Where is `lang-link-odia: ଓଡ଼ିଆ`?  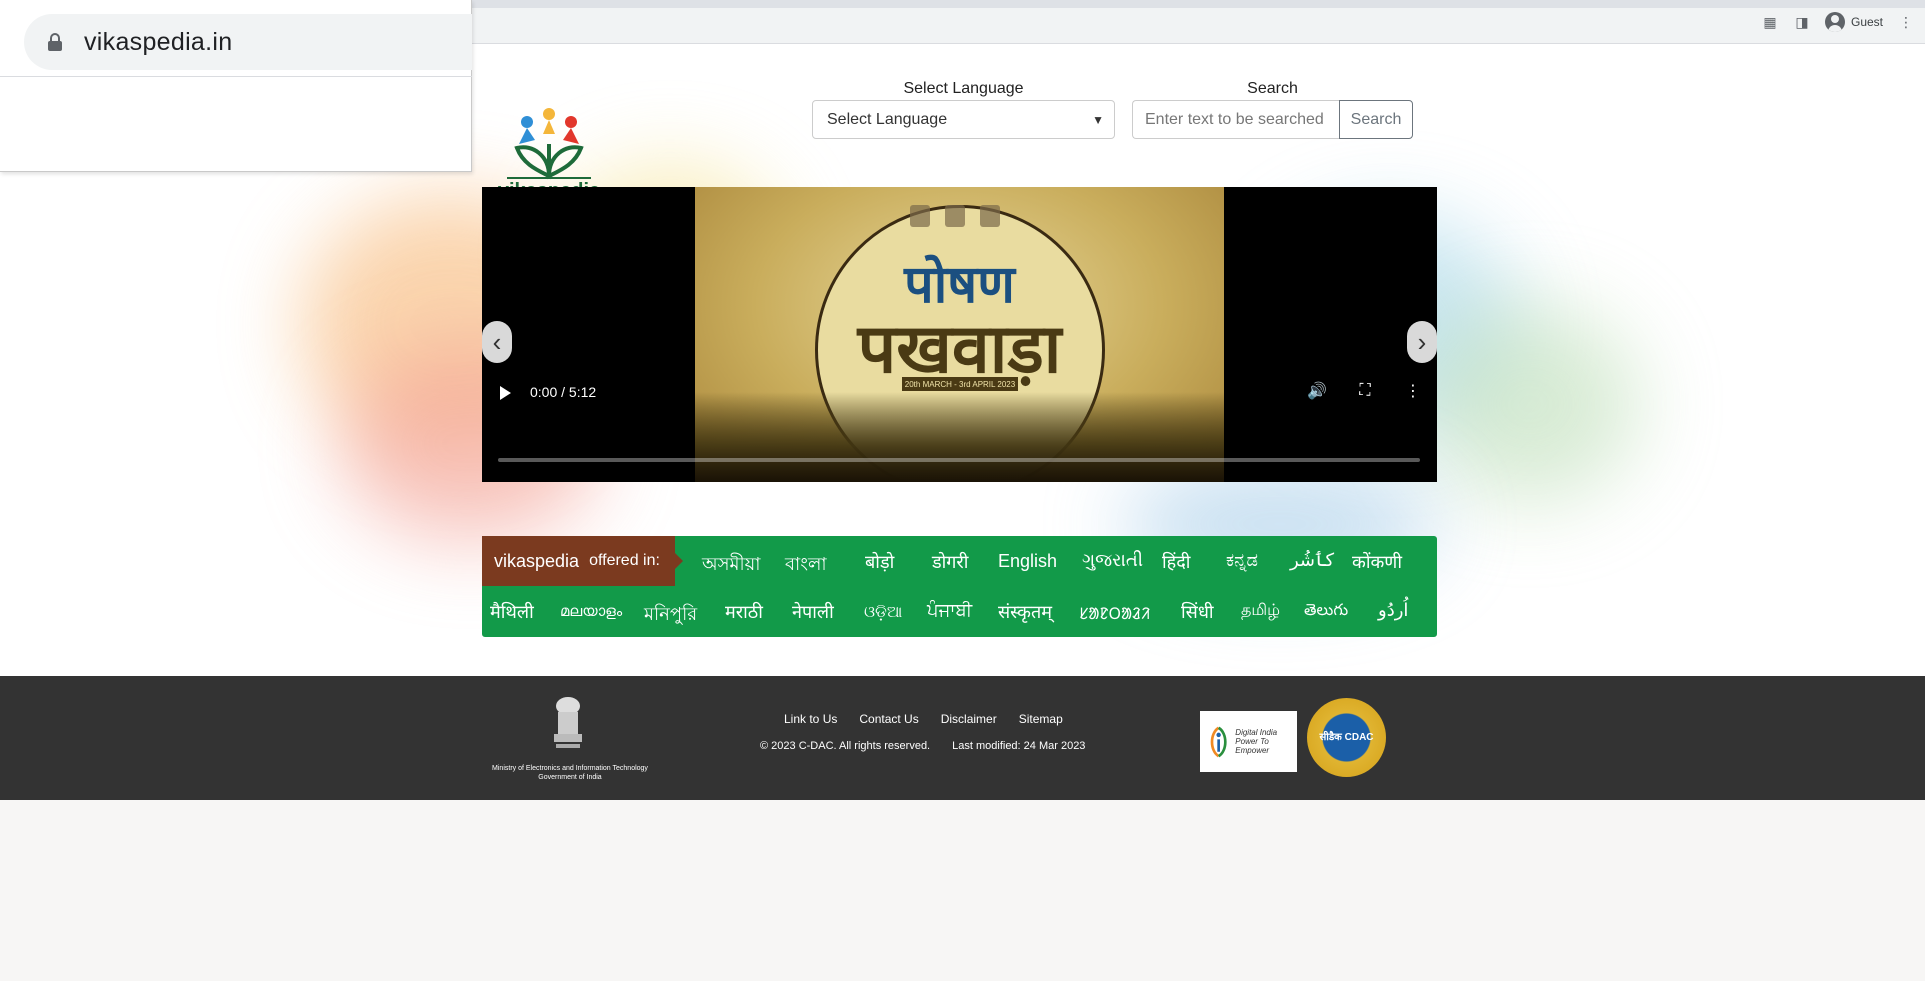 lang-link-odia: ଓଡ଼ିଆ is located at coordinates (883, 612).